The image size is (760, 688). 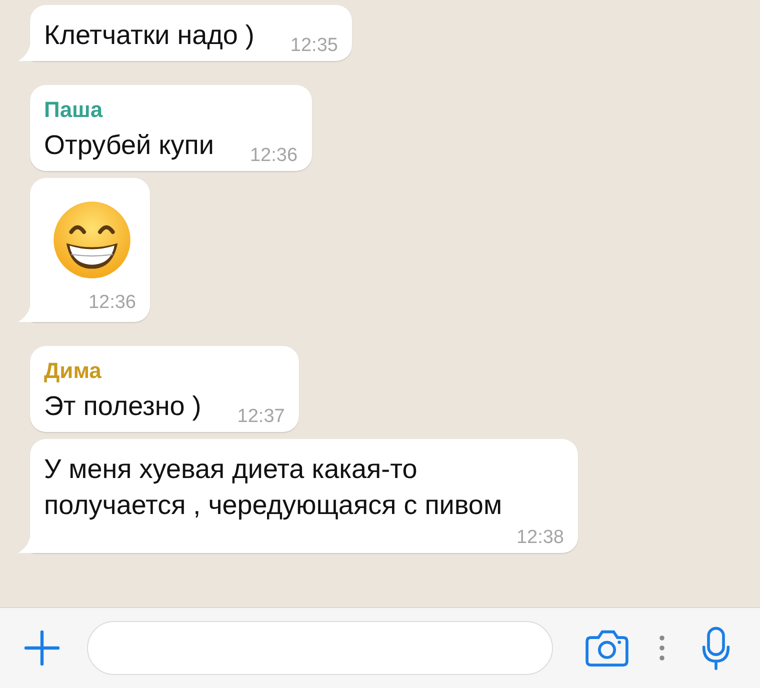 I want to click on message-text: Клетчатки надо ), so click(x=149, y=35).